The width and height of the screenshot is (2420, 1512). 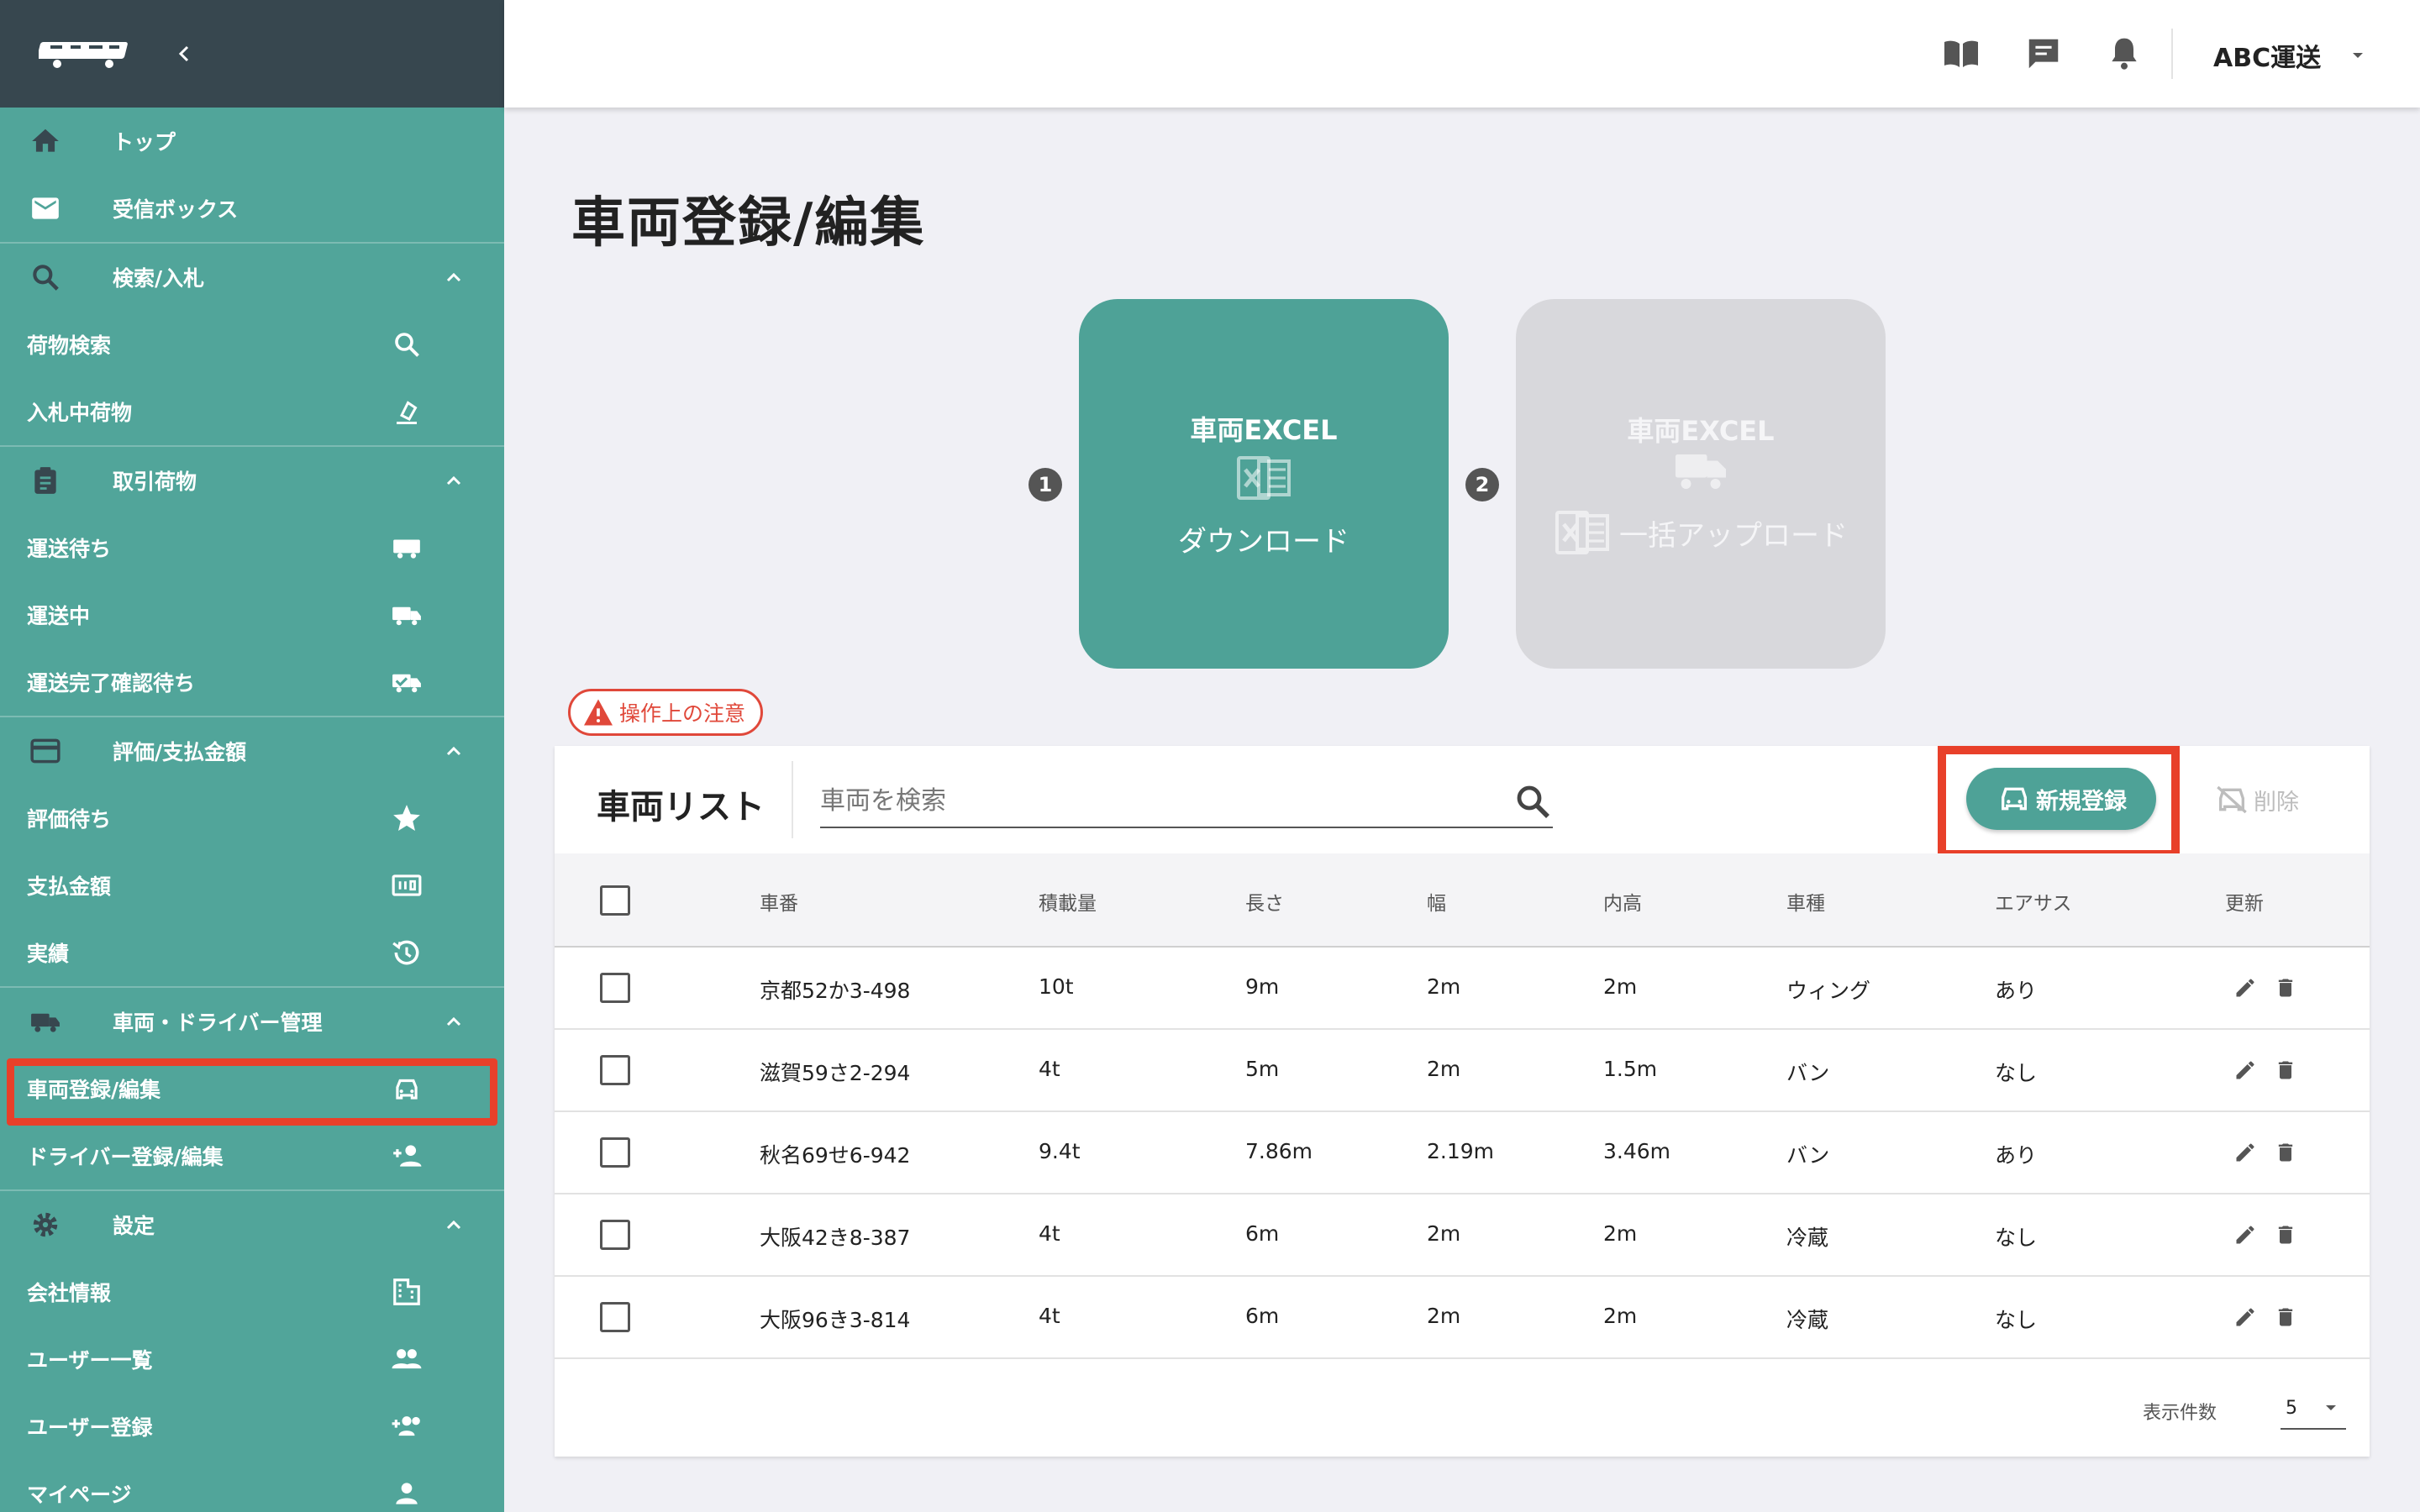 What do you see at coordinates (666, 712) in the screenshot?
I see `operation-caution-button: 操作上の注意` at bounding box center [666, 712].